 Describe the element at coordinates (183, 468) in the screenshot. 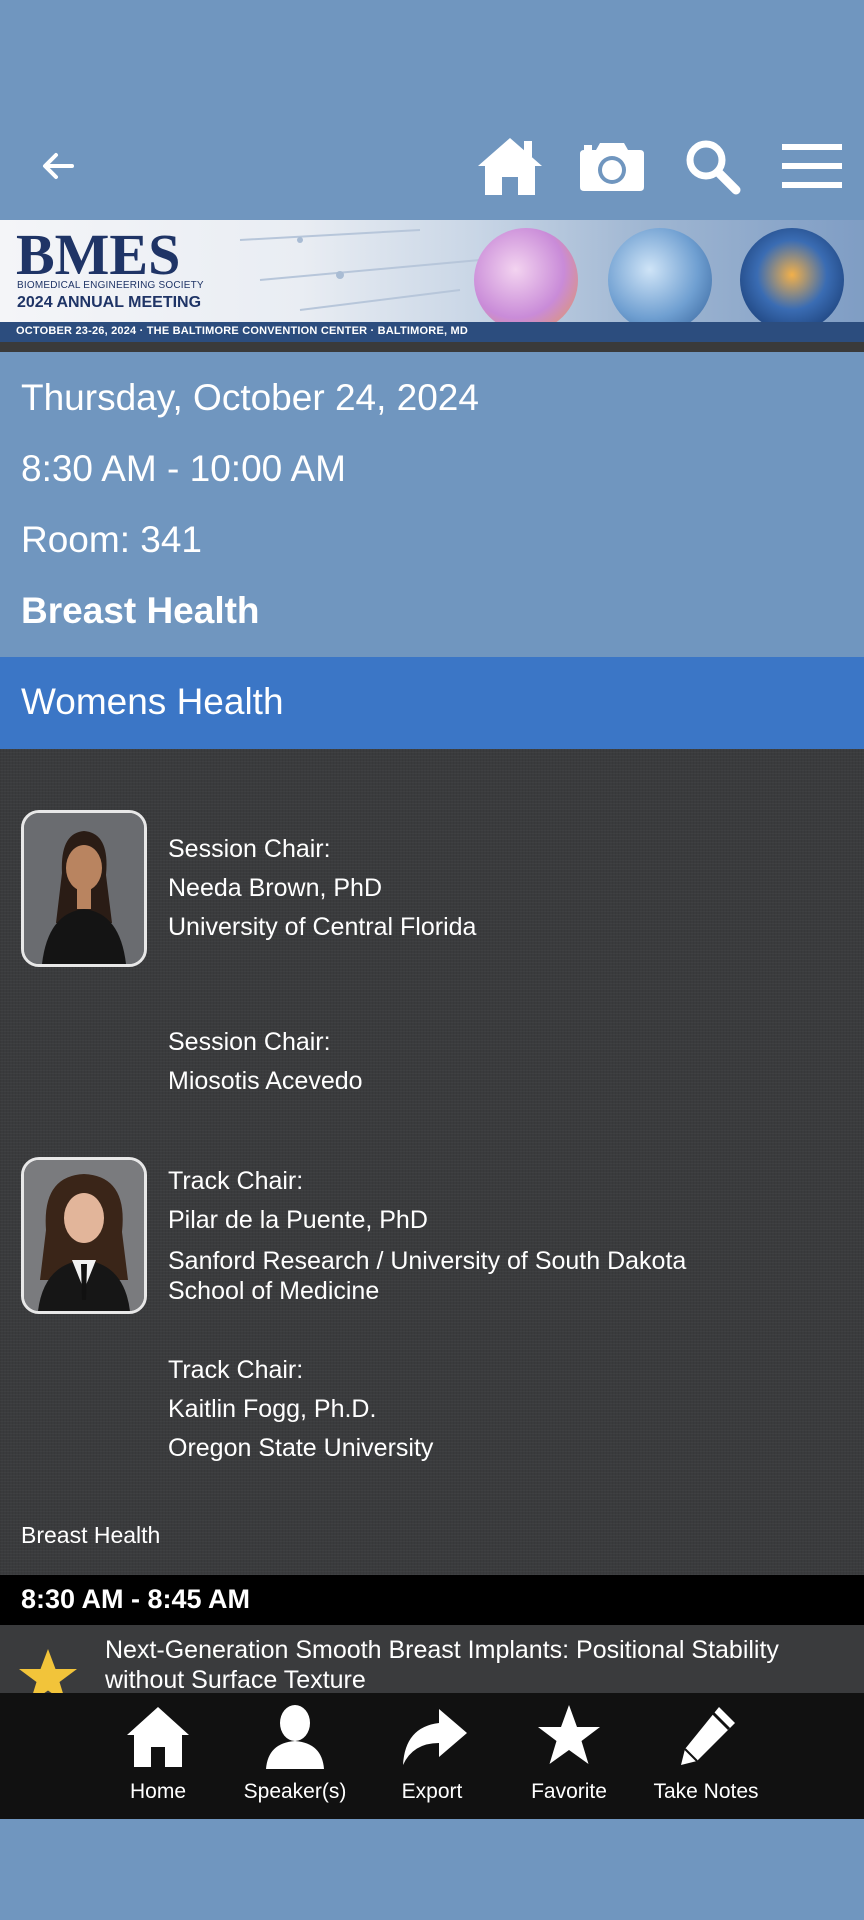

I see `session-time: 8:30 AM - 10:00 AM` at that location.